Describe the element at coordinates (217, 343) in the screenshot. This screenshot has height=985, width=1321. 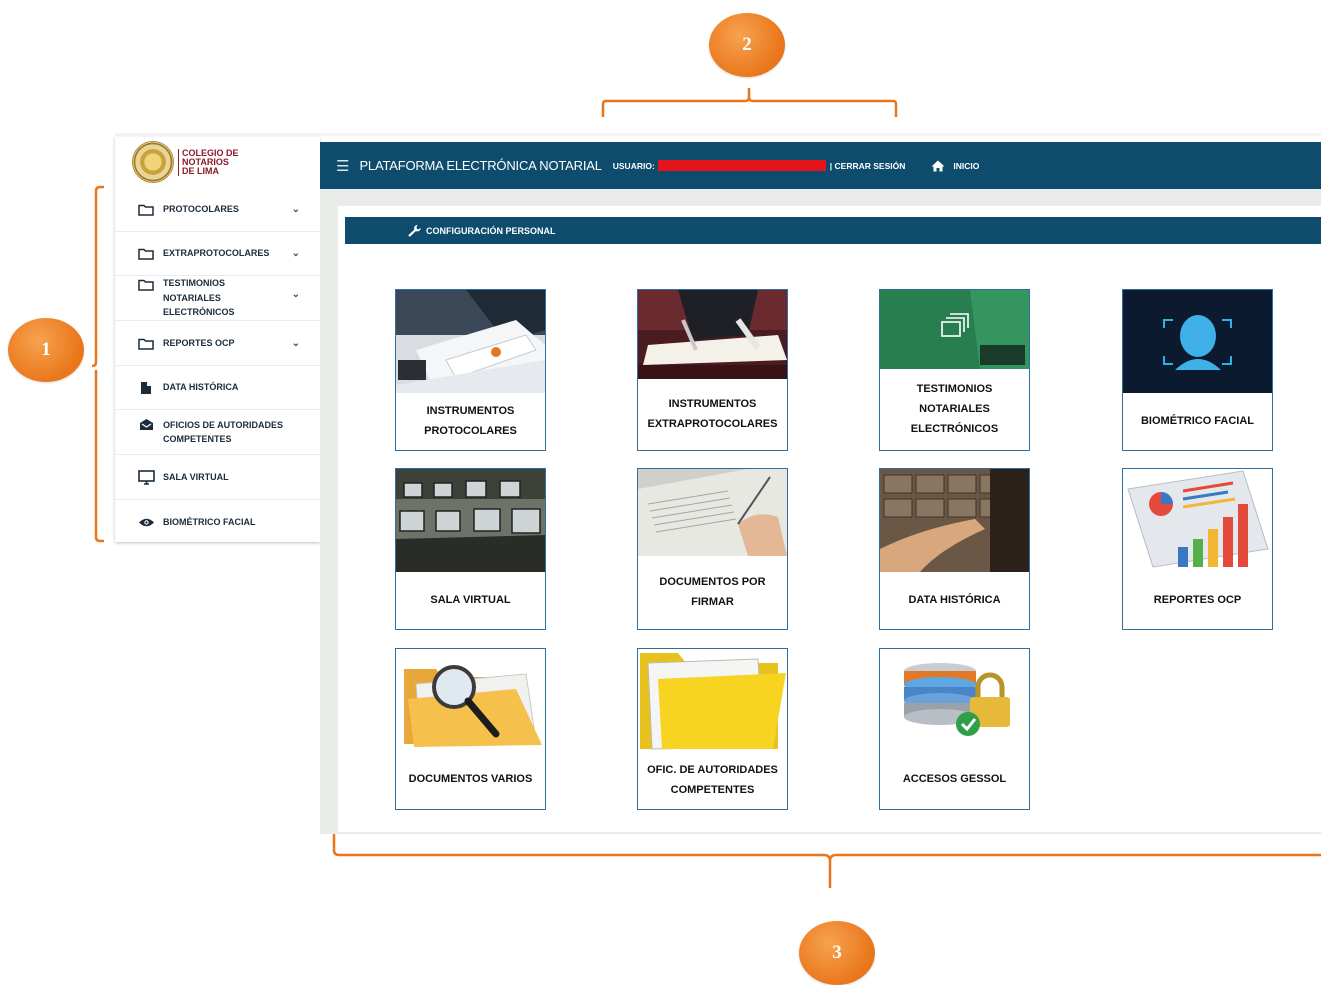
I see `sidebar-item-reportes-ocp: REPORTES OCP ⌄` at that location.